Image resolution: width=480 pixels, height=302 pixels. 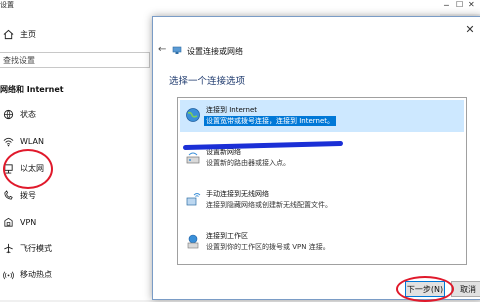 What do you see at coordinates (459, 4) in the screenshot?
I see `maximize-button: ☐` at bounding box center [459, 4].